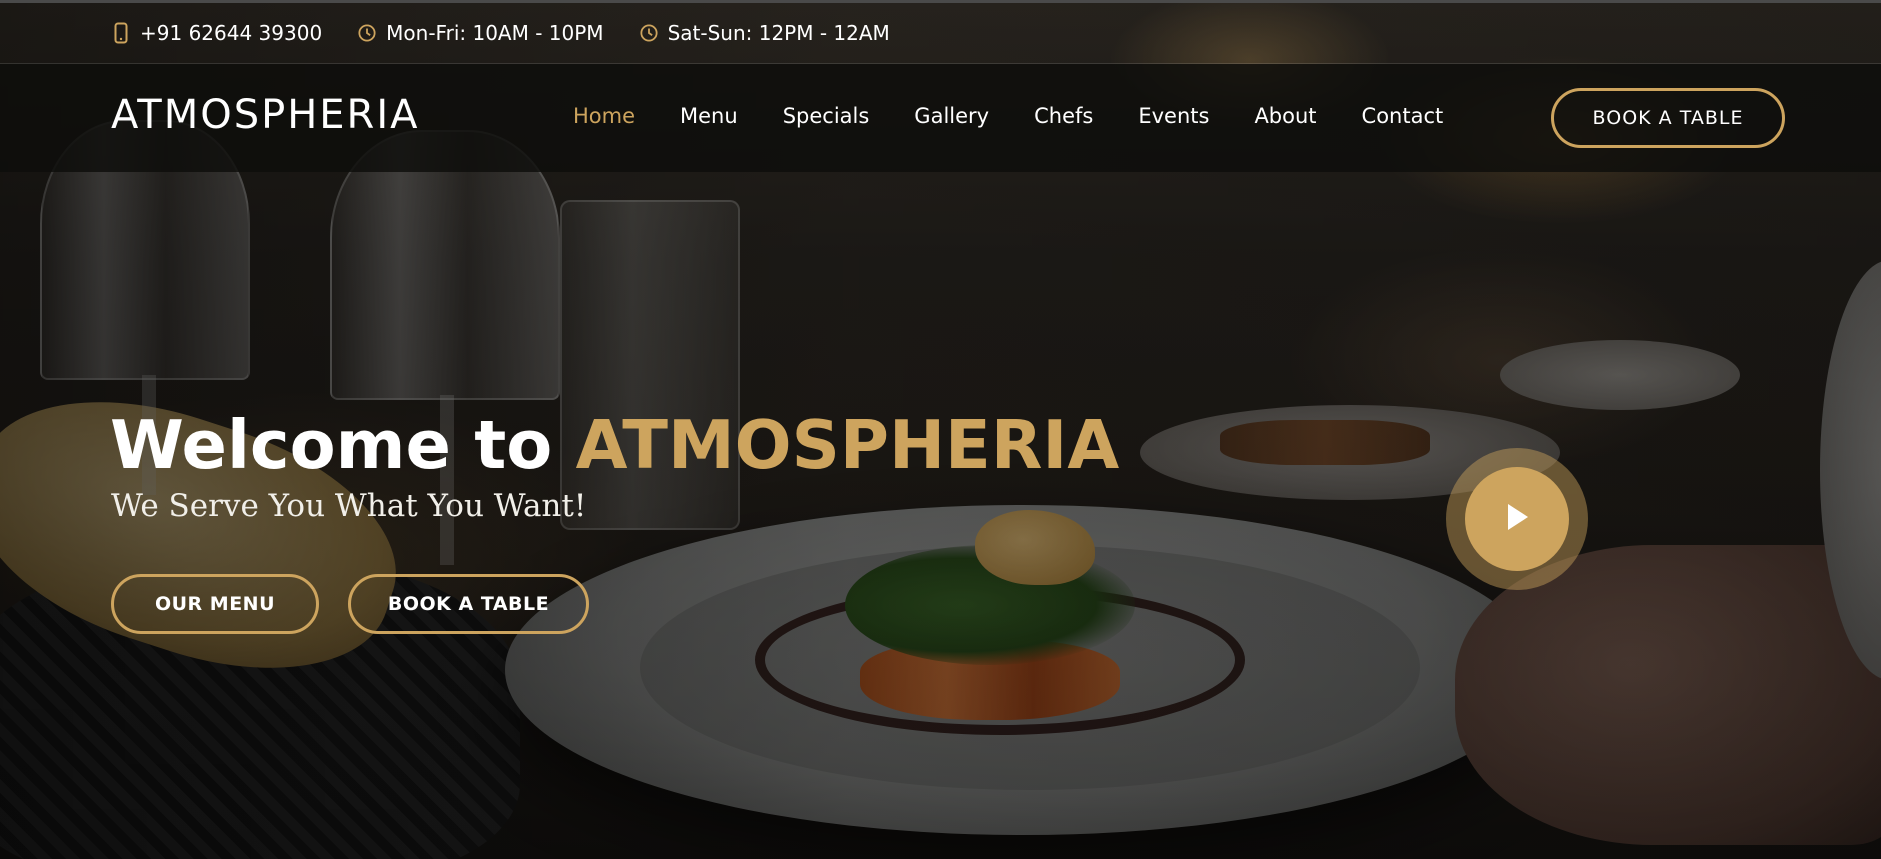 Image resolution: width=1881 pixels, height=859 pixels. I want to click on hero-title-brand: ATMOSPHERIA, so click(847, 445).